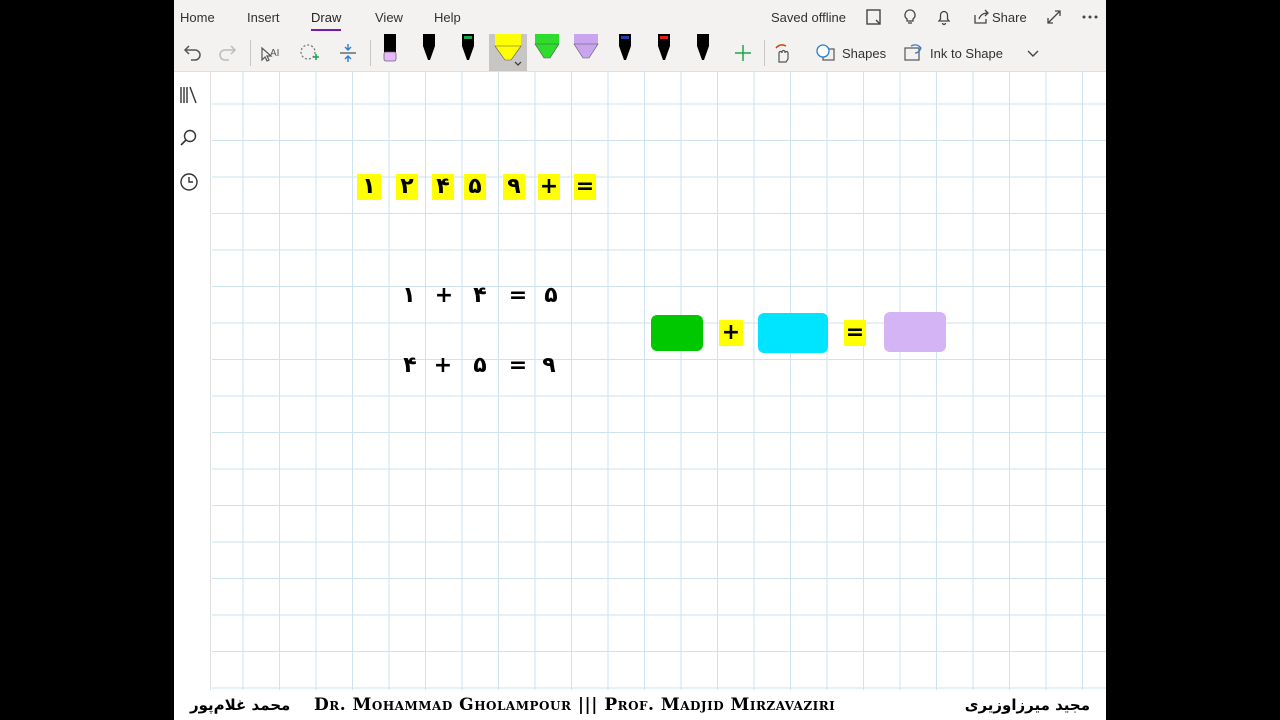 The height and width of the screenshot is (720, 1280). I want to click on eq2-operand-b: ۵, so click(480, 365).